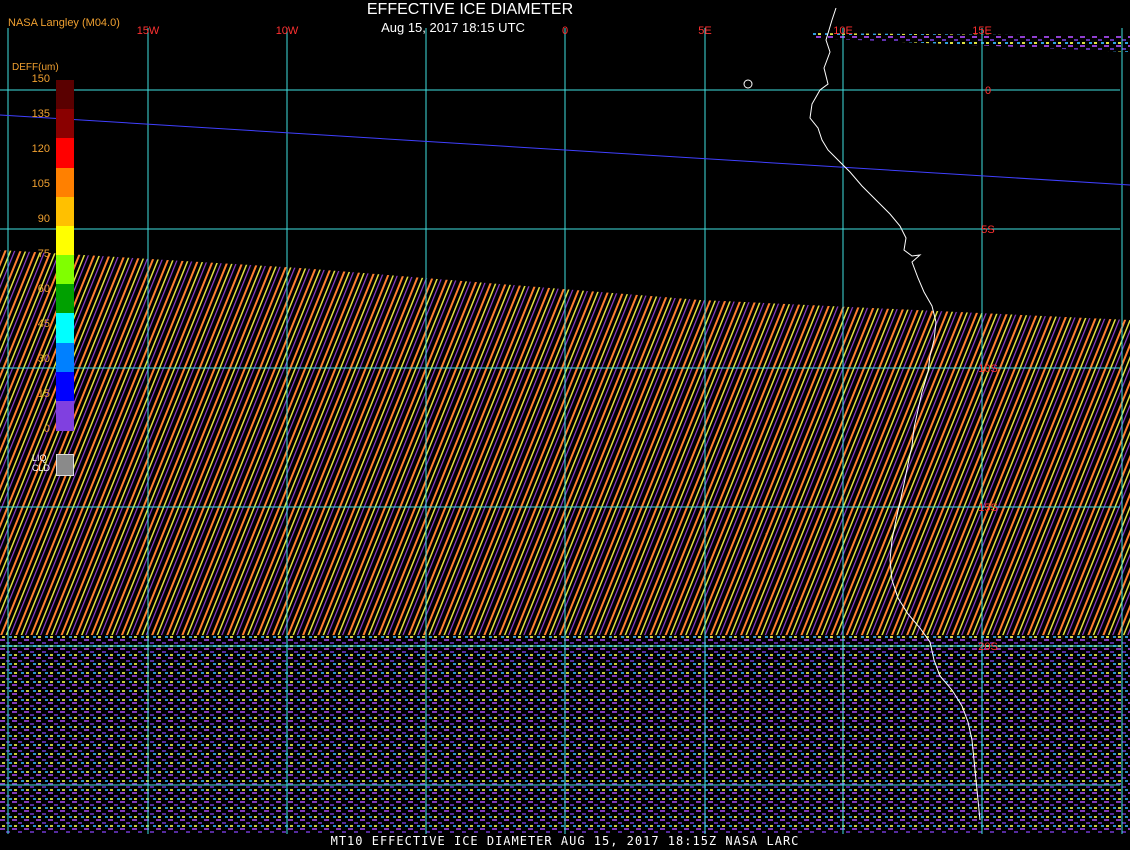  Describe the element at coordinates (748, 84) in the screenshot. I see `island-outline` at that location.